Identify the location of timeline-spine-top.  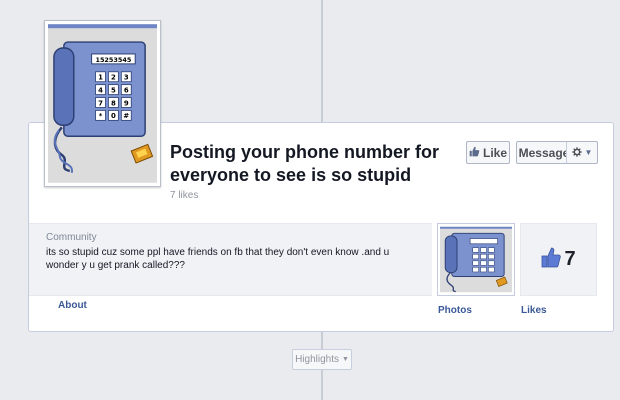
(322, 61).